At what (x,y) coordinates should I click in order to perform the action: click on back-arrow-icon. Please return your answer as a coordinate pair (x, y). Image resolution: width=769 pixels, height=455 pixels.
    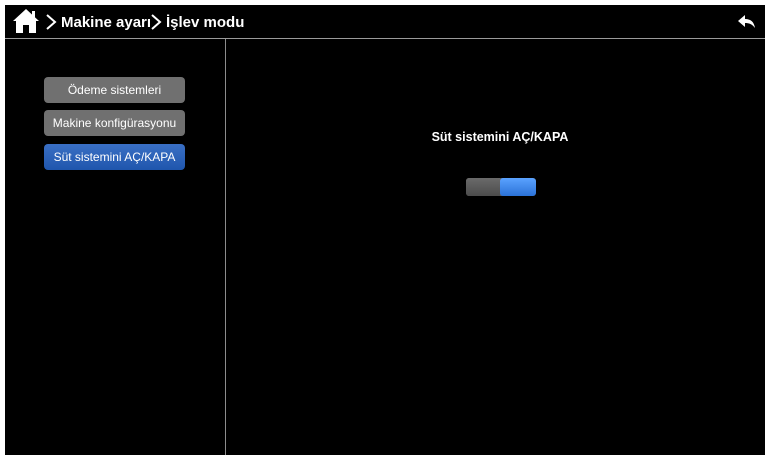
    Looking at the image, I should click on (746, 21).